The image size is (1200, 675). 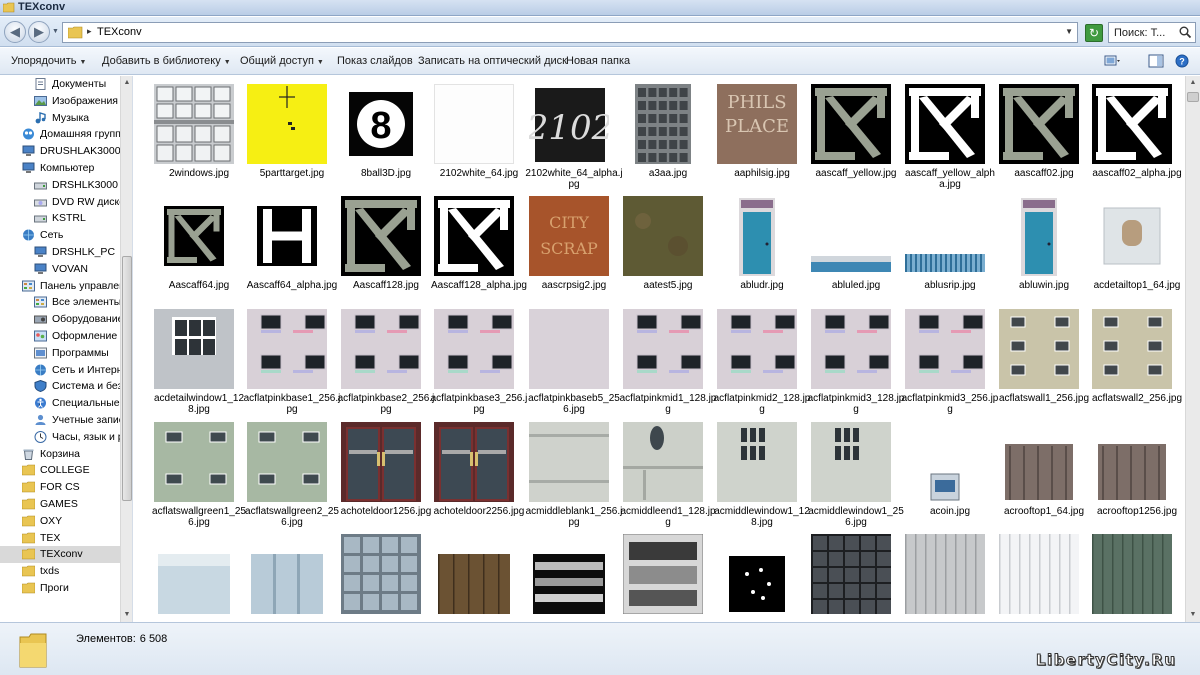 What do you see at coordinates (199, 139) in the screenshot?
I see `file-item: 2windows.jpg` at bounding box center [199, 139].